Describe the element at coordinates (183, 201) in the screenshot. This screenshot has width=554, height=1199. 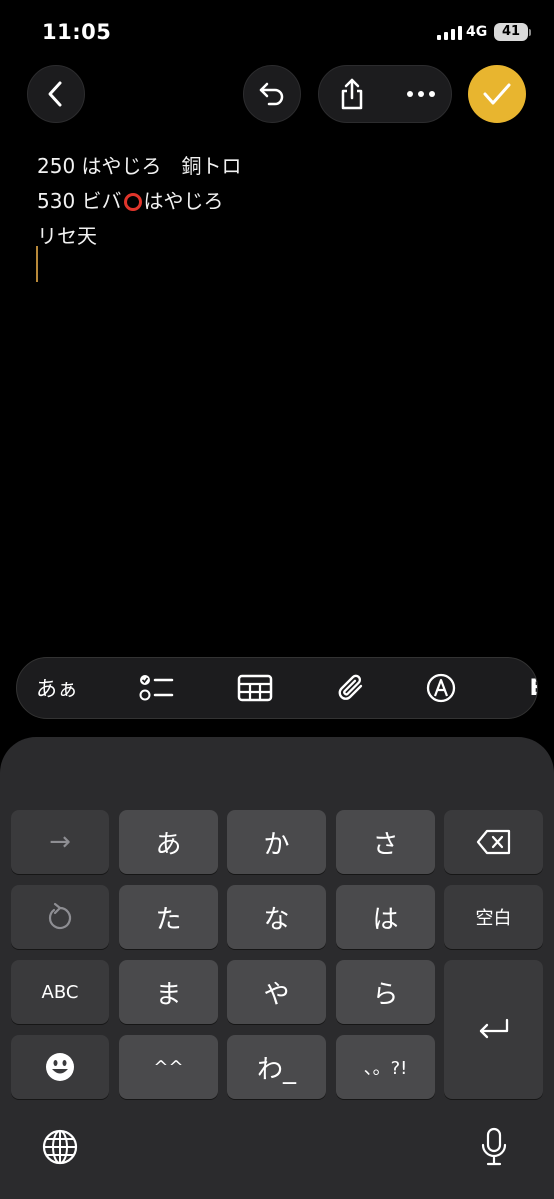
I see `note-text: はやじろ` at that location.